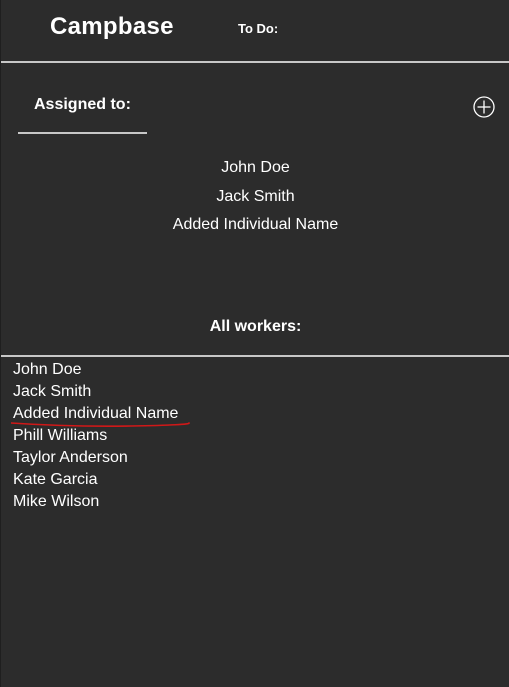 The image size is (509, 687). Describe the element at coordinates (60, 435) in the screenshot. I see `worker-name: Phill Williams` at that location.